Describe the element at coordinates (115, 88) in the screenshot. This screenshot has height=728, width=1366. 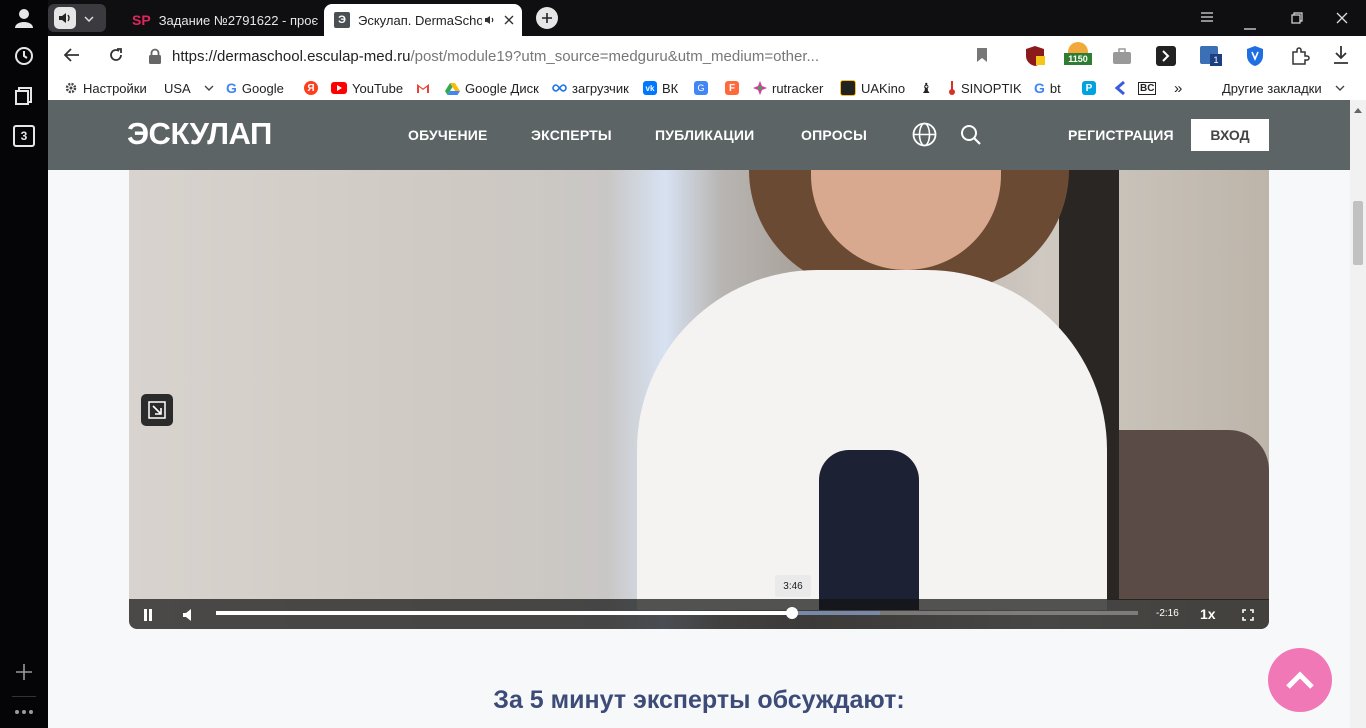
I see `bookmark-label: Настройки` at that location.